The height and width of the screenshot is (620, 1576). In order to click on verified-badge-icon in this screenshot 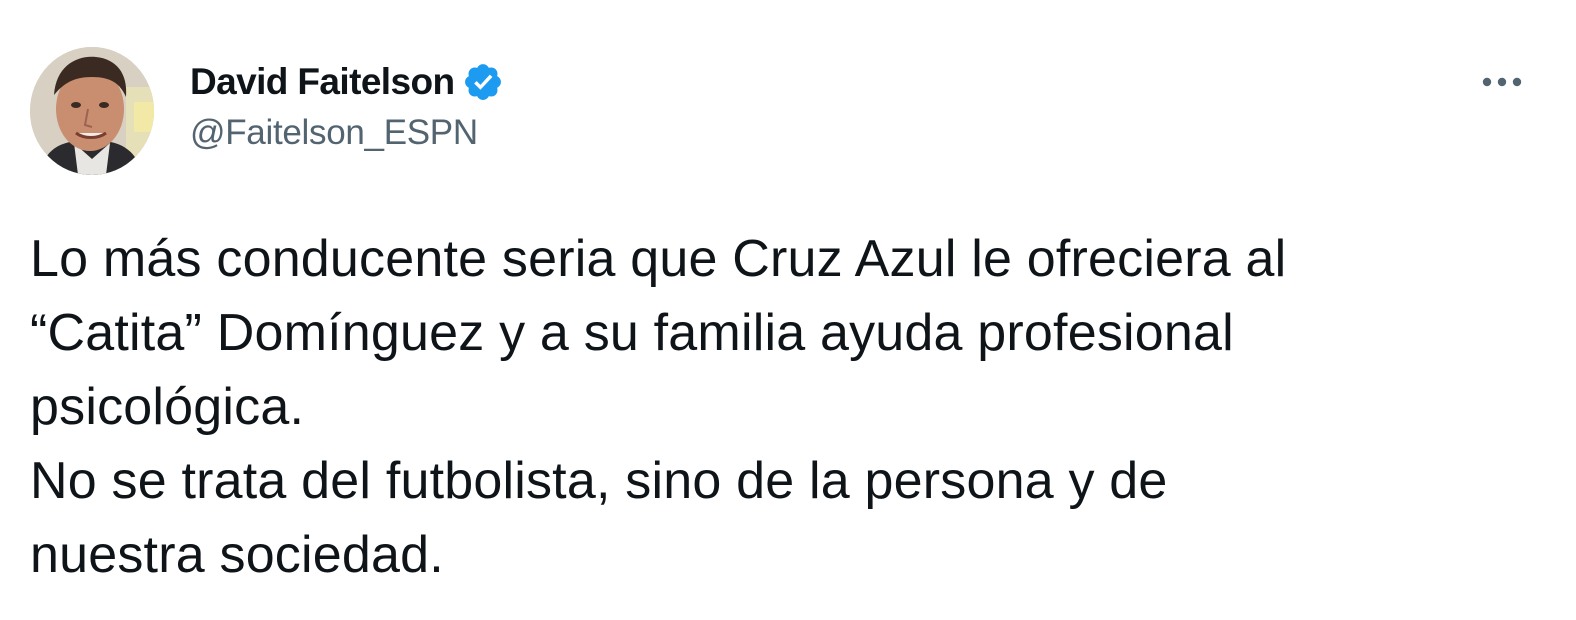, I will do `click(483, 82)`.